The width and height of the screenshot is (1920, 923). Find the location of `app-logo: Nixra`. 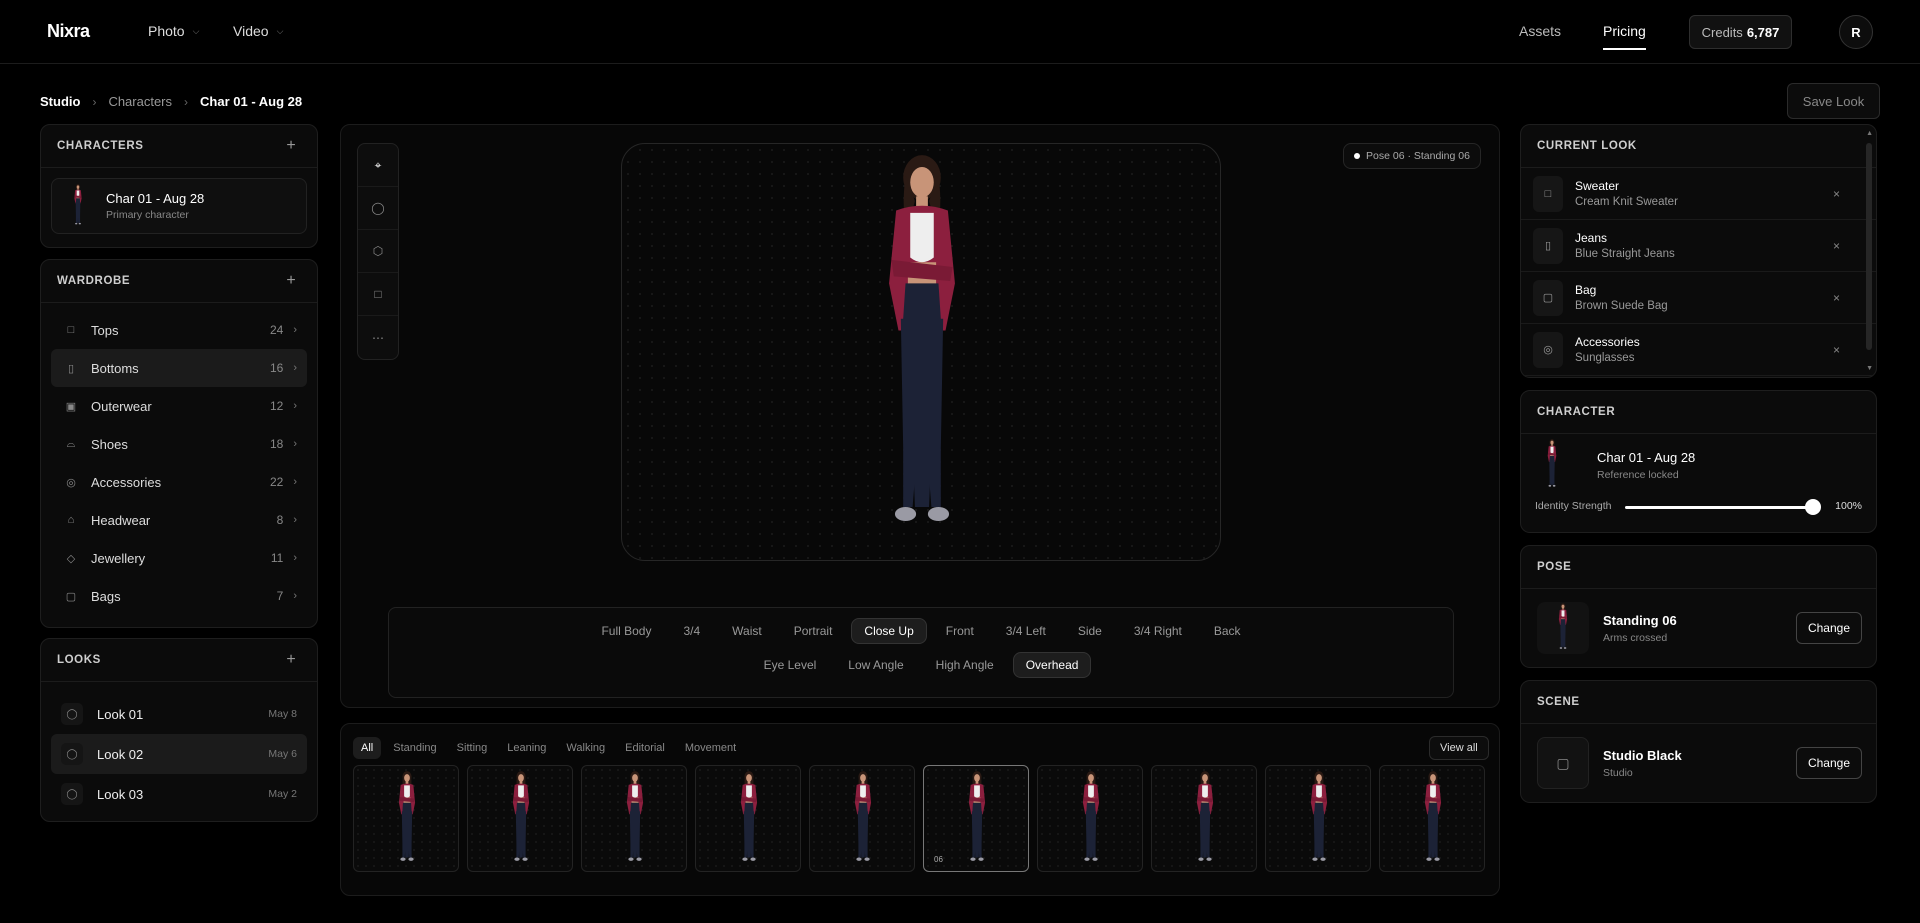

app-logo: Nixra is located at coordinates (68, 31).